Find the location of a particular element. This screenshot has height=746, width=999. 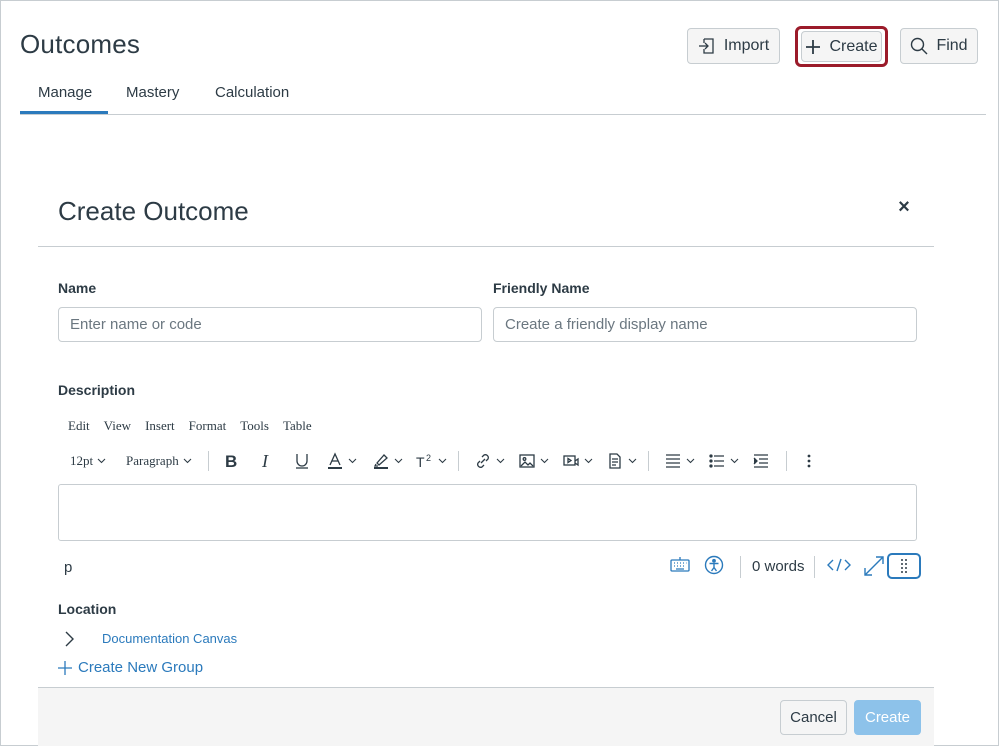

menu-edit: Edit is located at coordinates (79, 426).